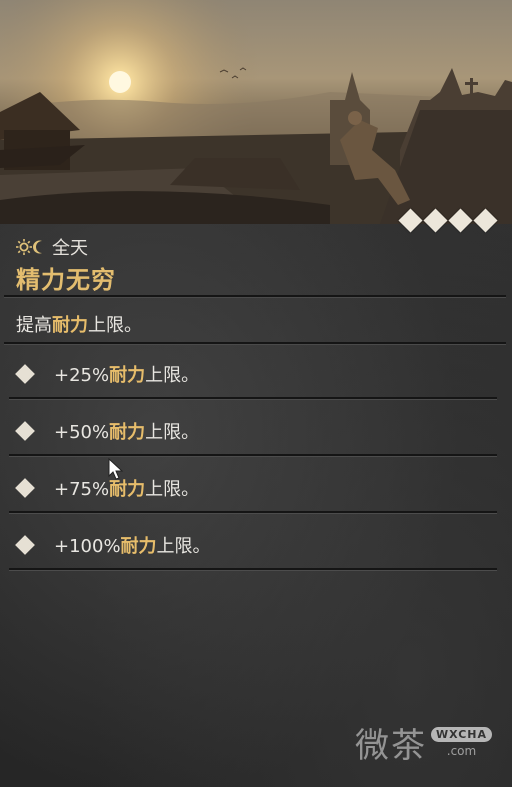 The image size is (512, 787). What do you see at coordinates (34, 325) in the screenshot?
I see `description-prefix: 提高` at bounding box center [34, 325].